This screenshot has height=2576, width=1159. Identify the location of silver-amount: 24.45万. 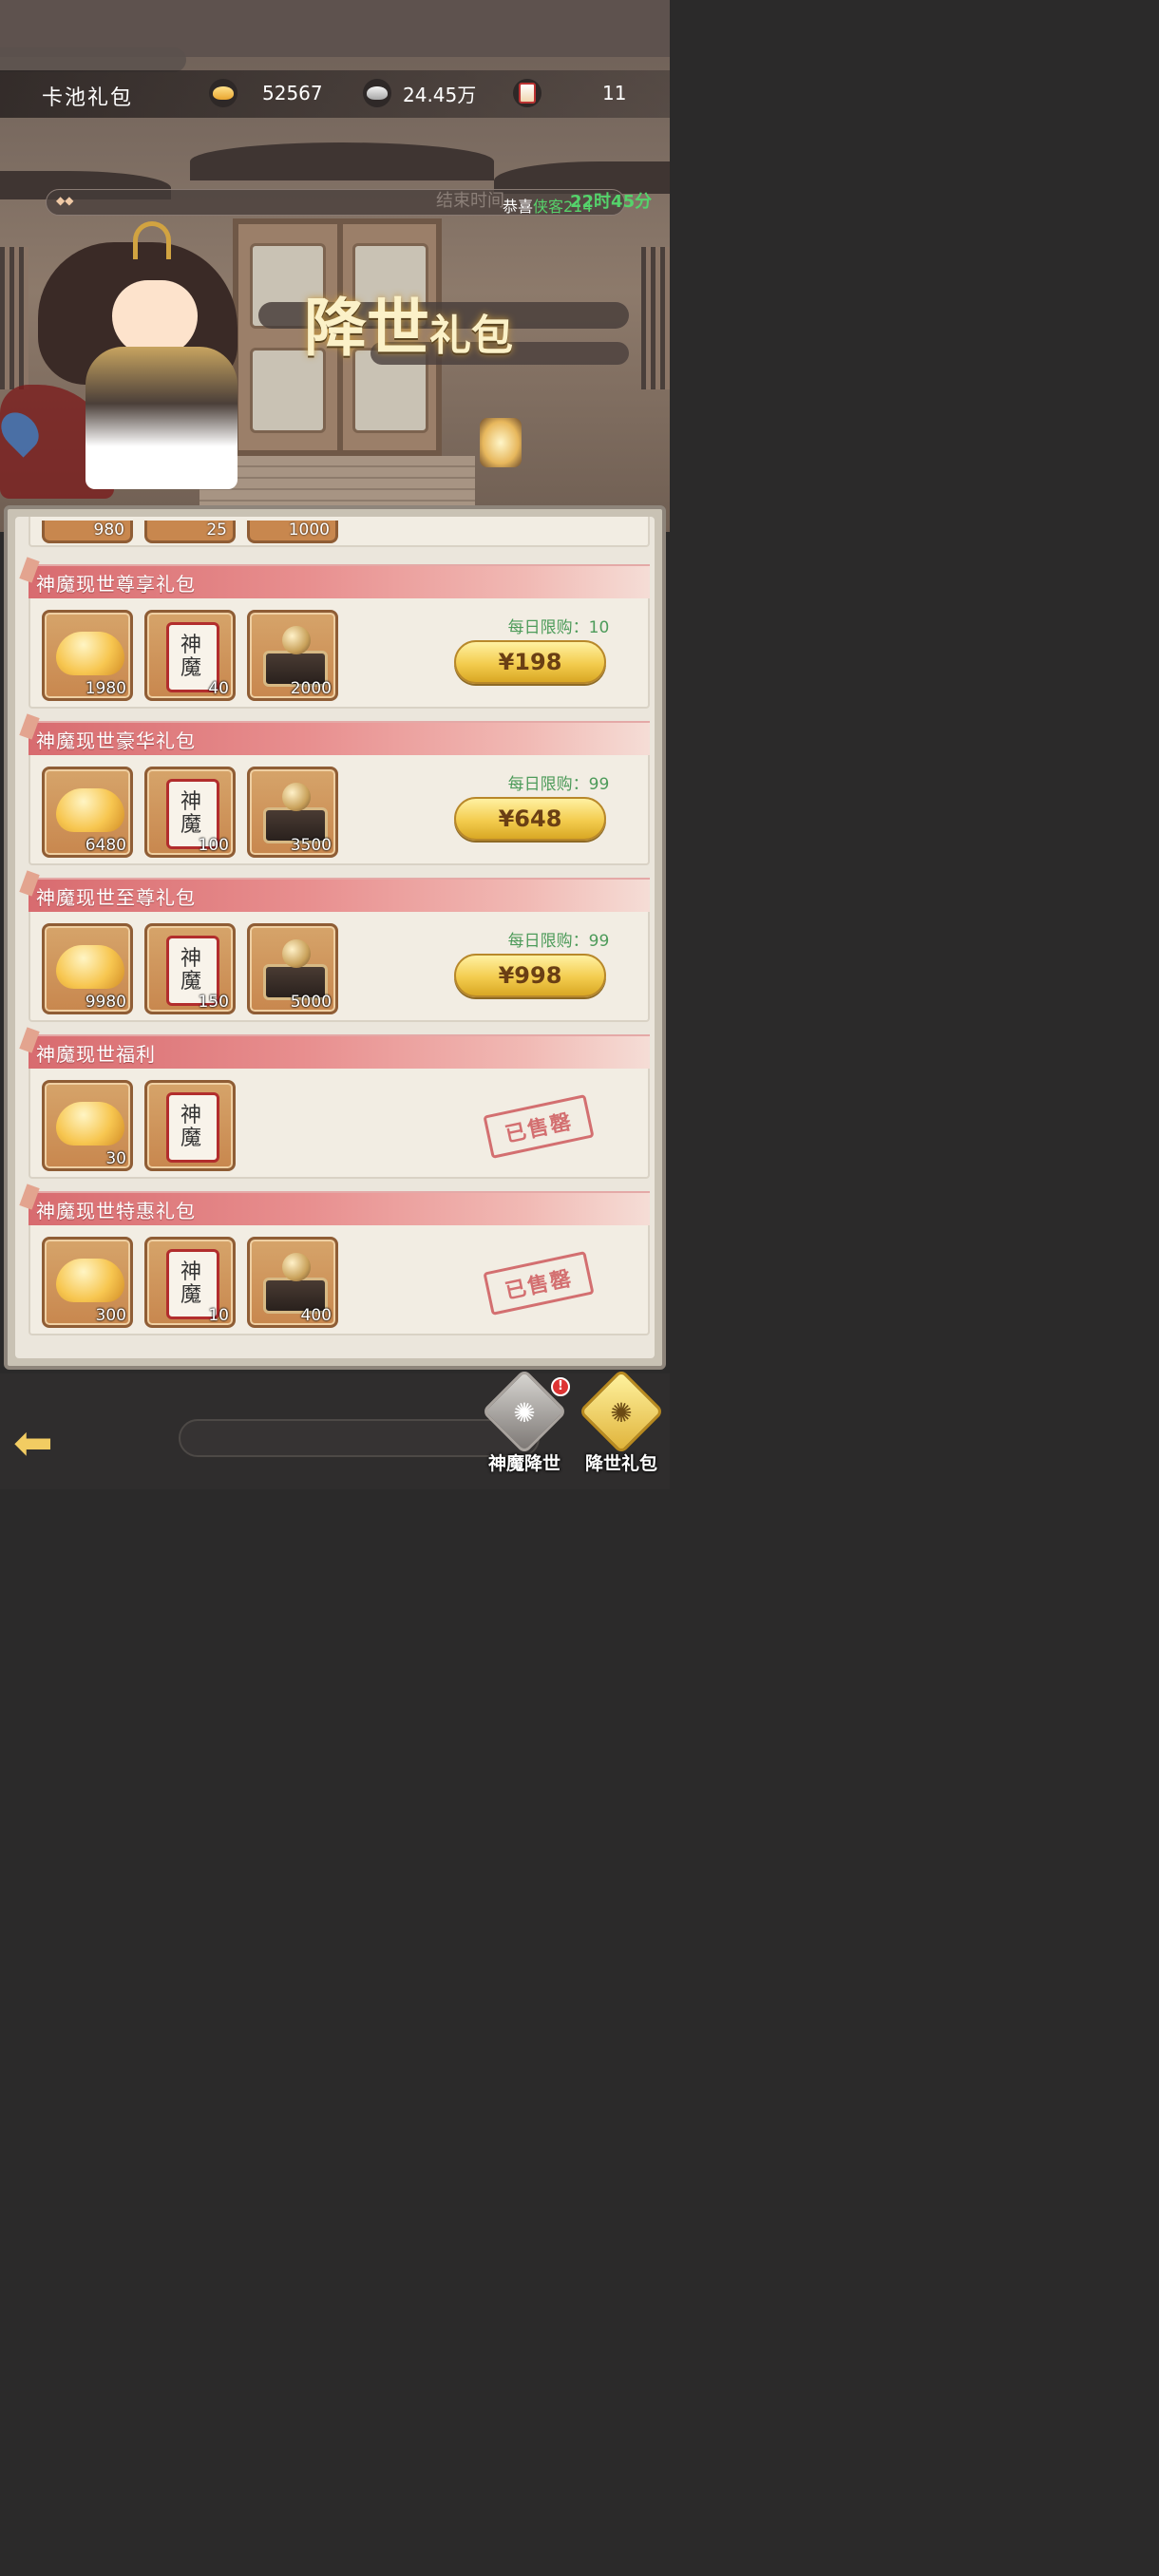
(440, 94).